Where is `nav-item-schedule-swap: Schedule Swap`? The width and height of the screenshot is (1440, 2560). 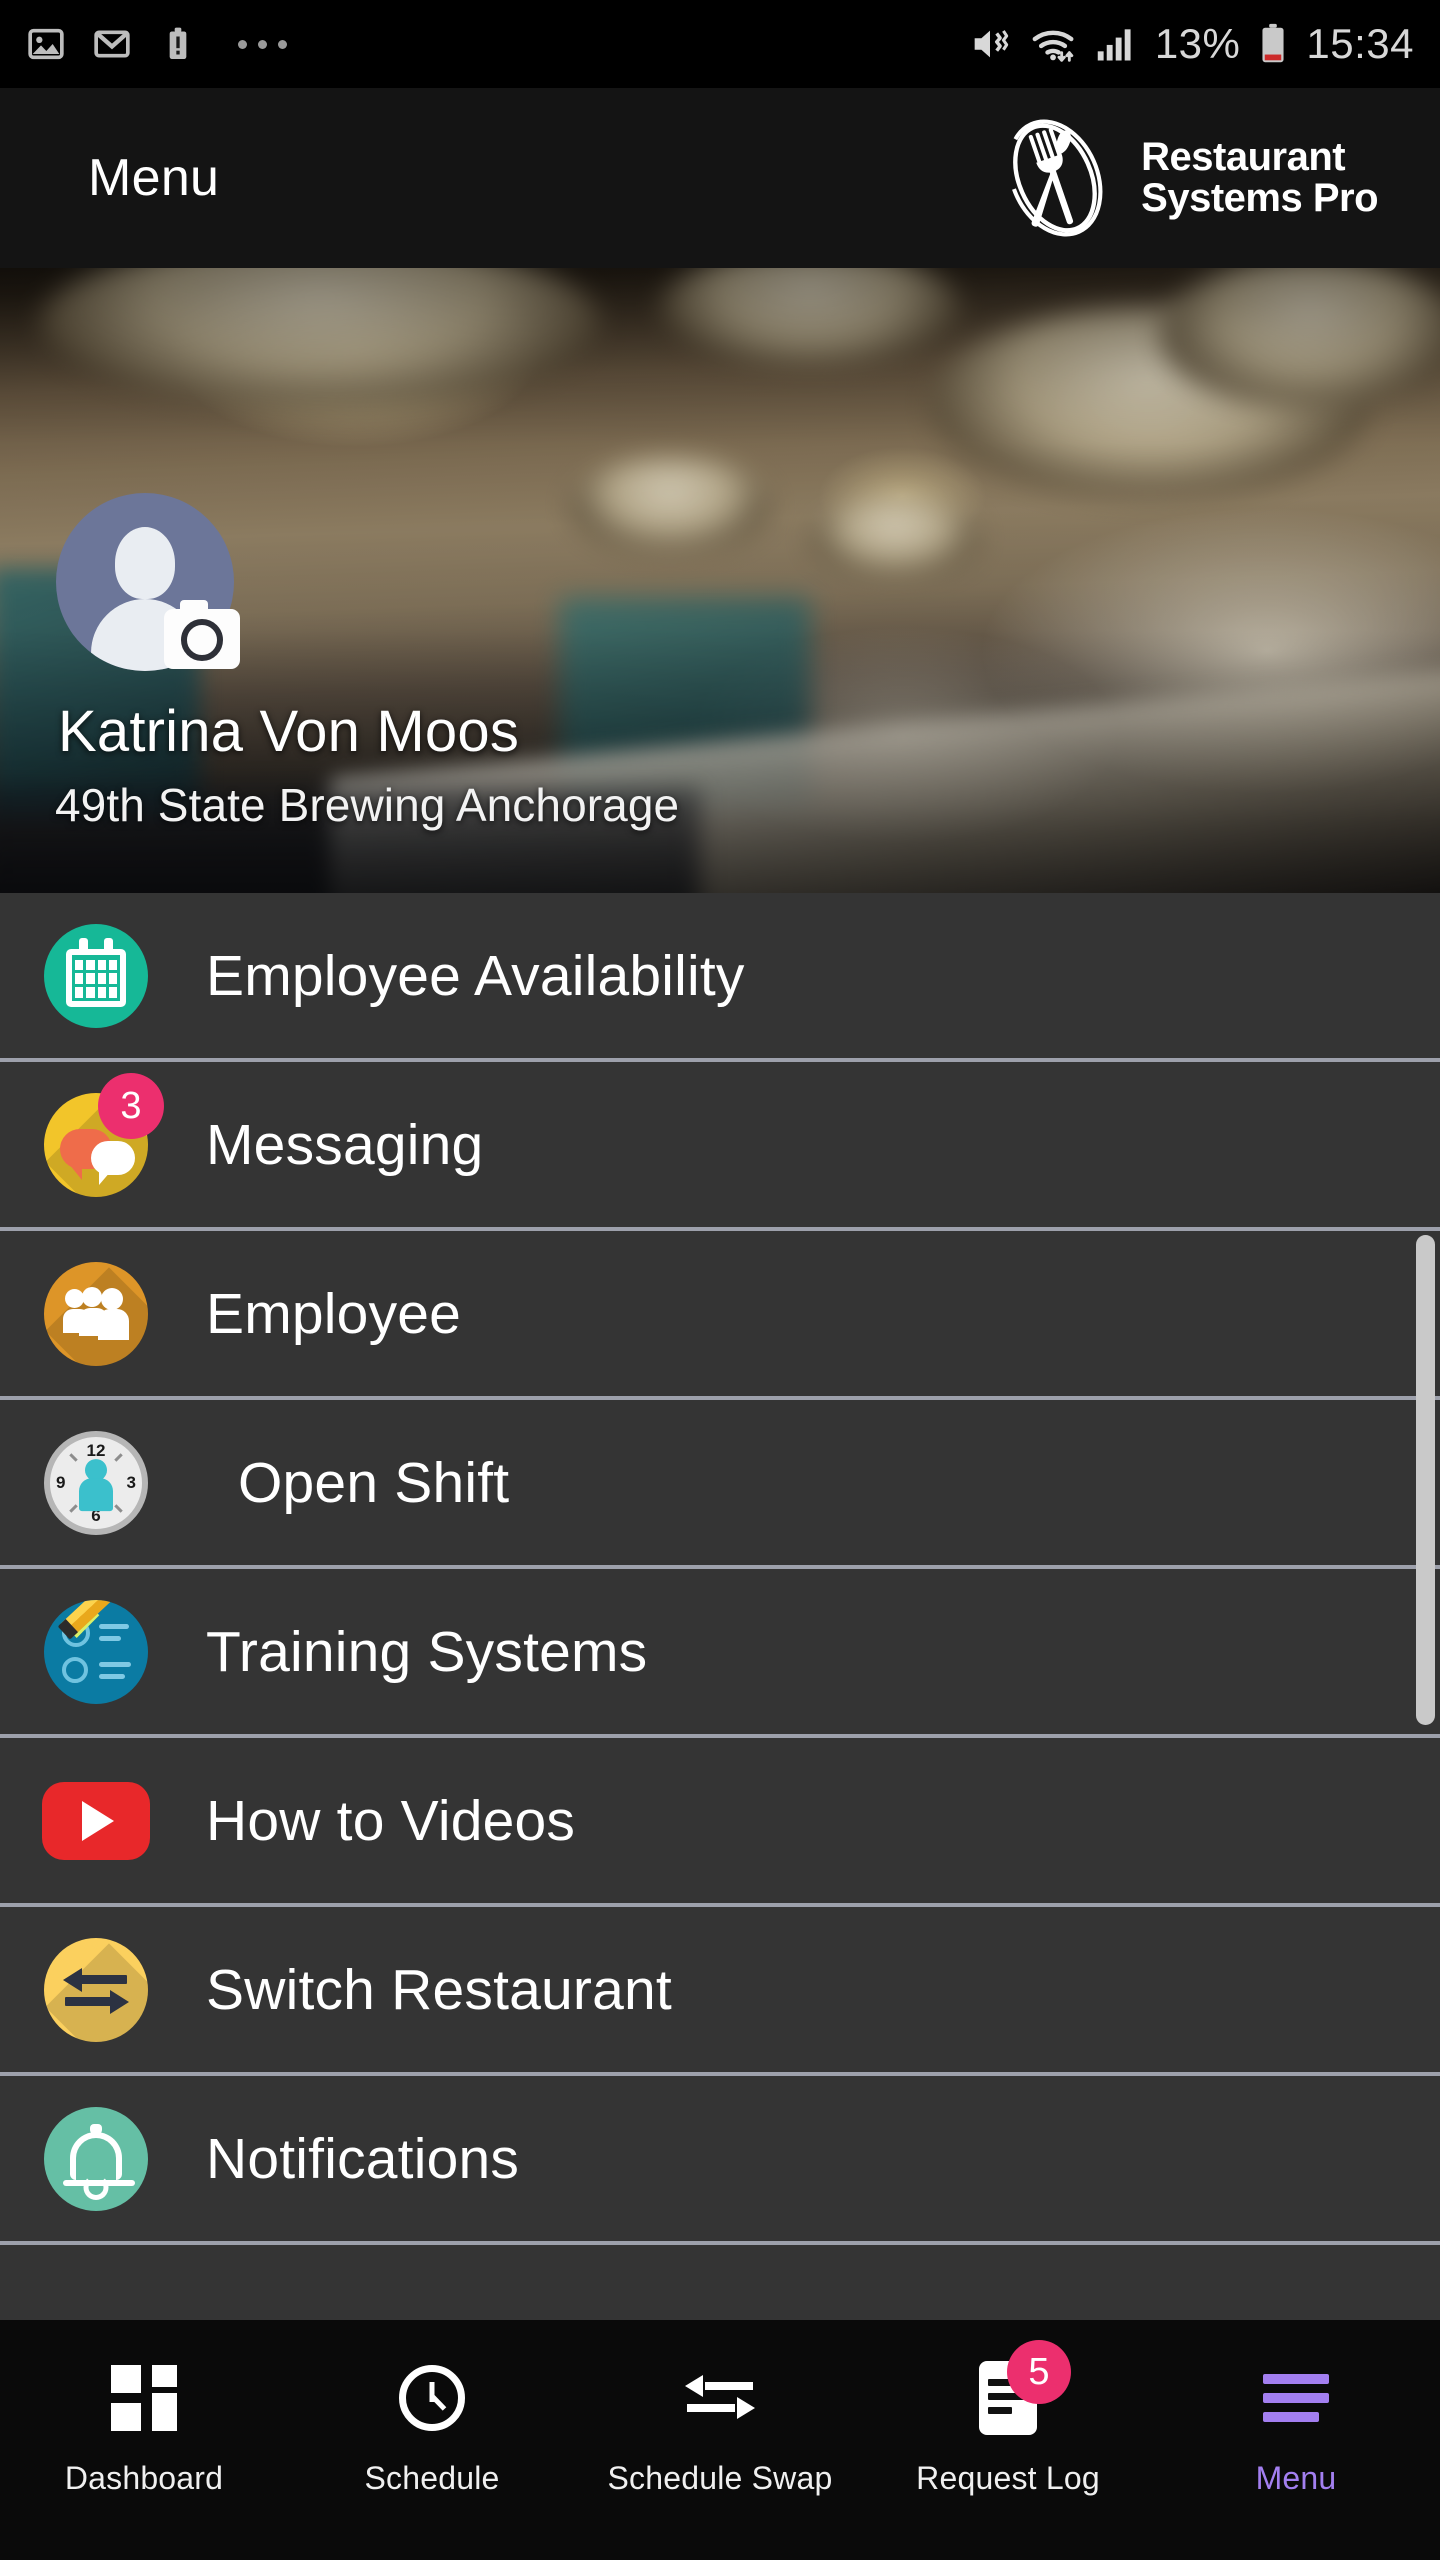 nav-item-schedule-swap: Schedule Swap is located at coordinates (720, 2440).